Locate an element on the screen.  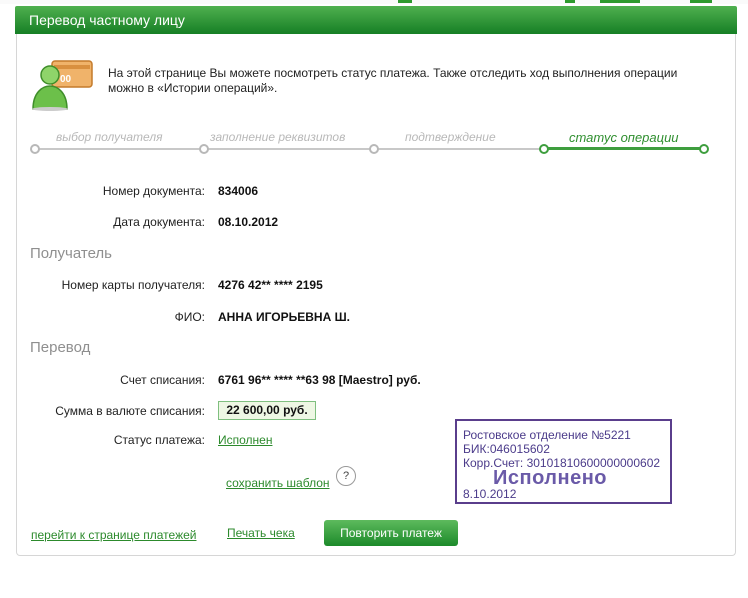
card-value: 4276 42** **** 2195 is located at coordinates (270, 285).